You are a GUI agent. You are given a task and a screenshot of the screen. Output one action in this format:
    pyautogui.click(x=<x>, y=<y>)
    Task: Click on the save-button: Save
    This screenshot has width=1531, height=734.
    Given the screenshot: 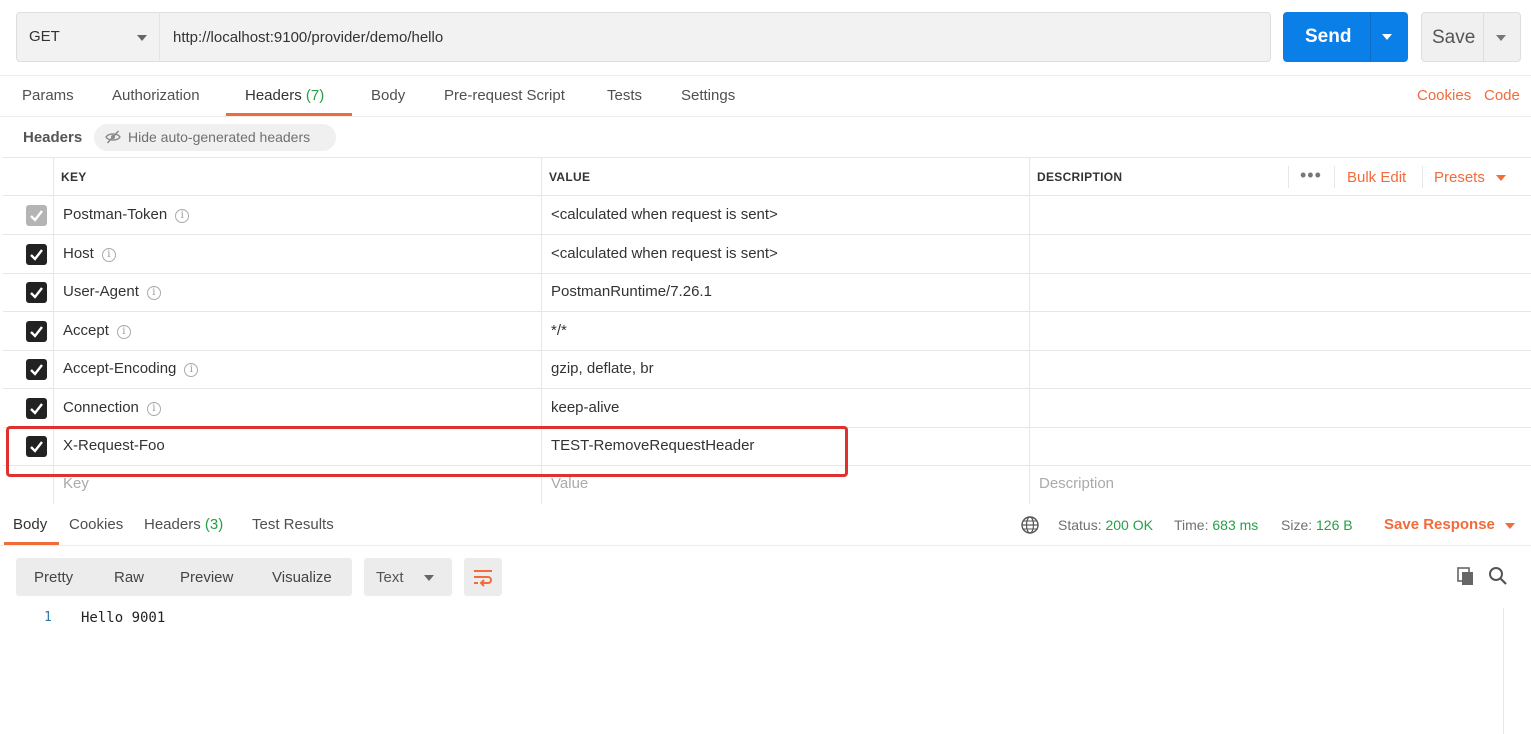 What is the action you would take?
    pyautogui.click(x=1471, y=37)
    